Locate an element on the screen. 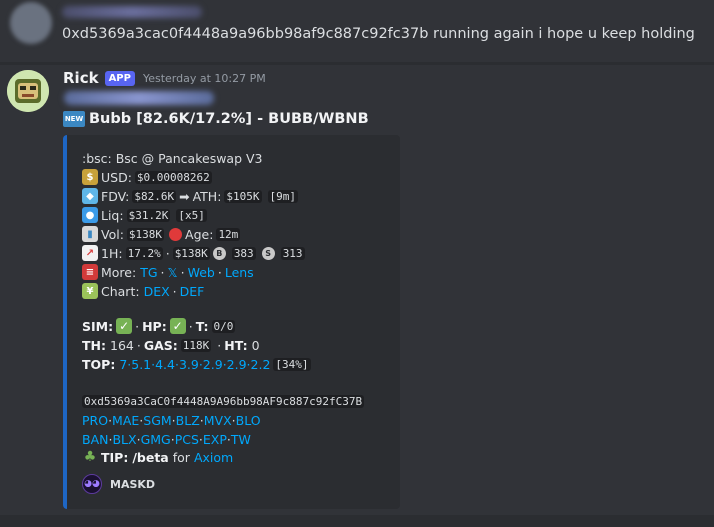 The image size is (714, 527). s-circle-icon: S is located at coordinates (268, 253).